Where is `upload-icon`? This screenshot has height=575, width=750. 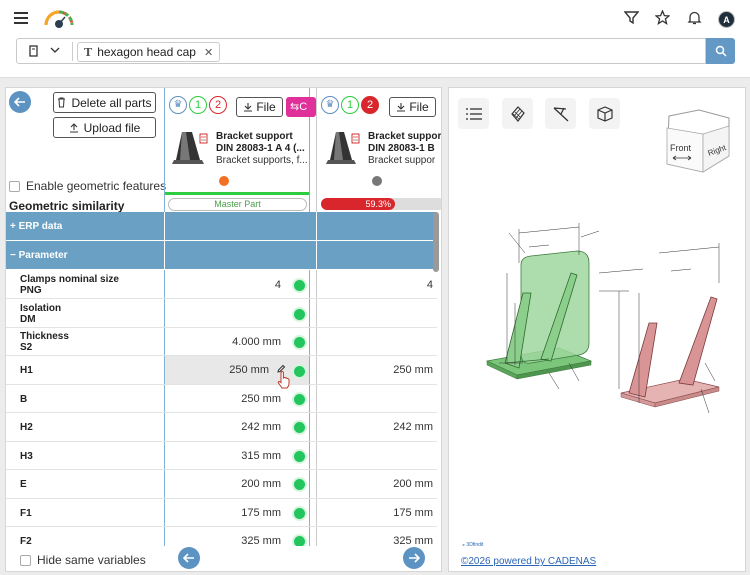
upload-icon is located at coordinates (73, 127).